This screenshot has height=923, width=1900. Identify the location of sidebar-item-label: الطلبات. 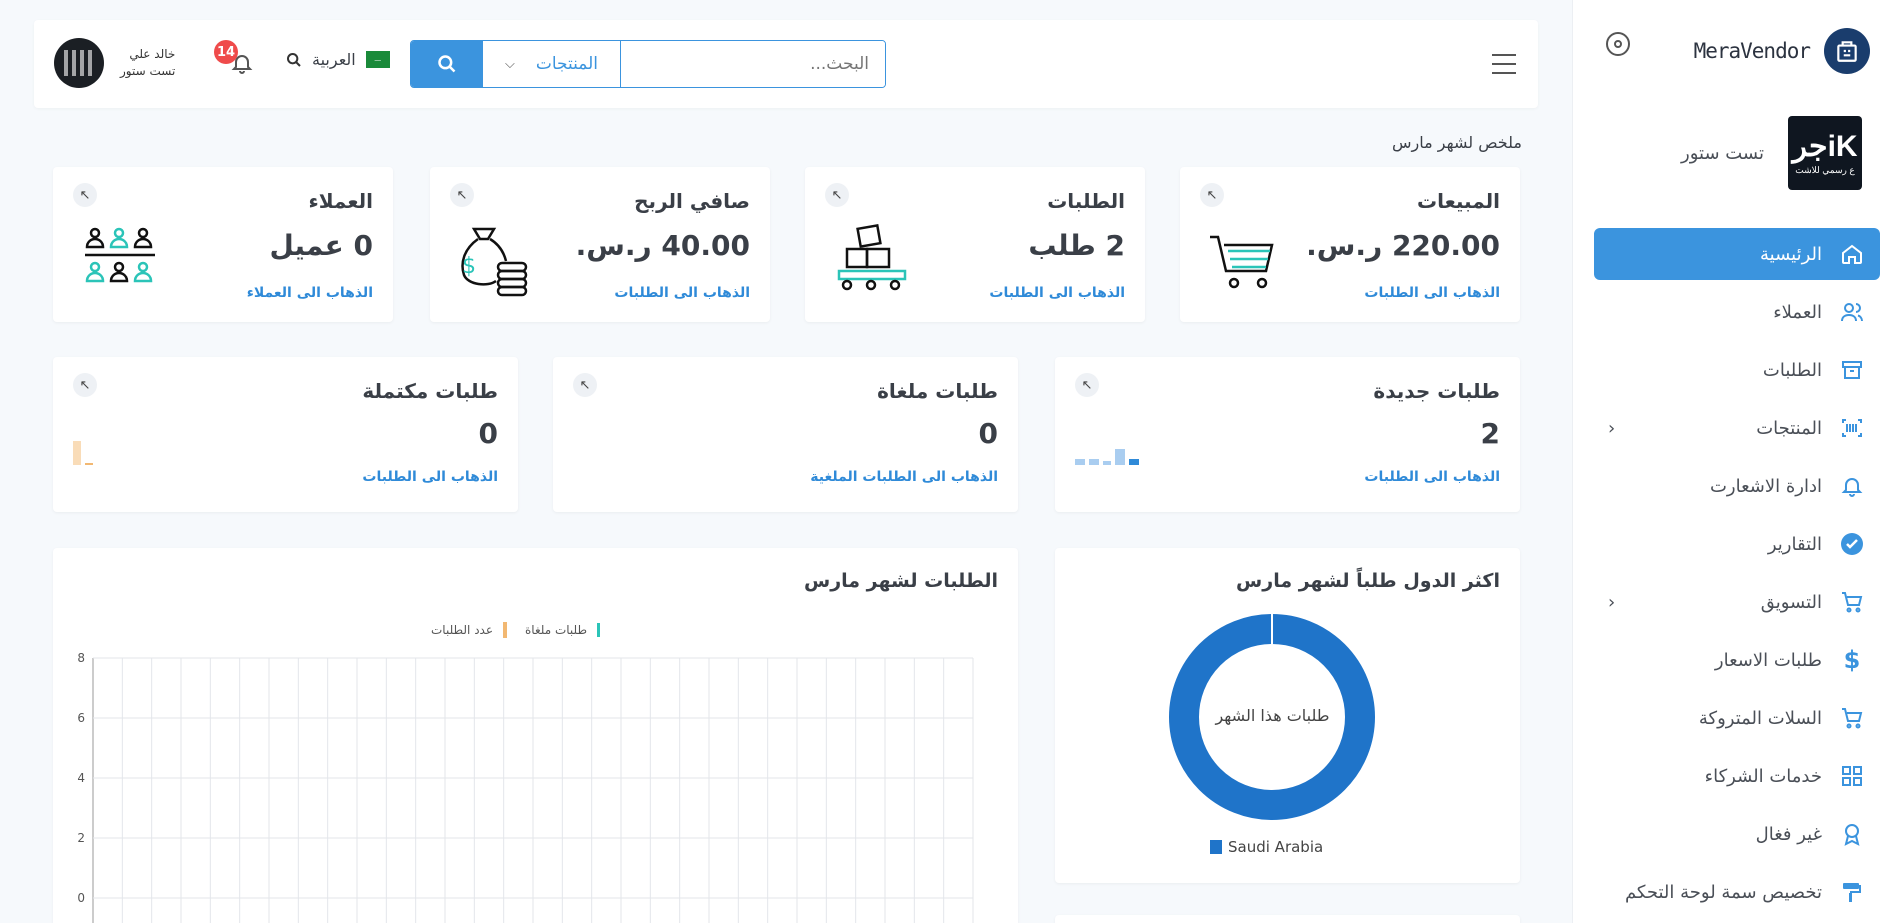
(1792, 370).